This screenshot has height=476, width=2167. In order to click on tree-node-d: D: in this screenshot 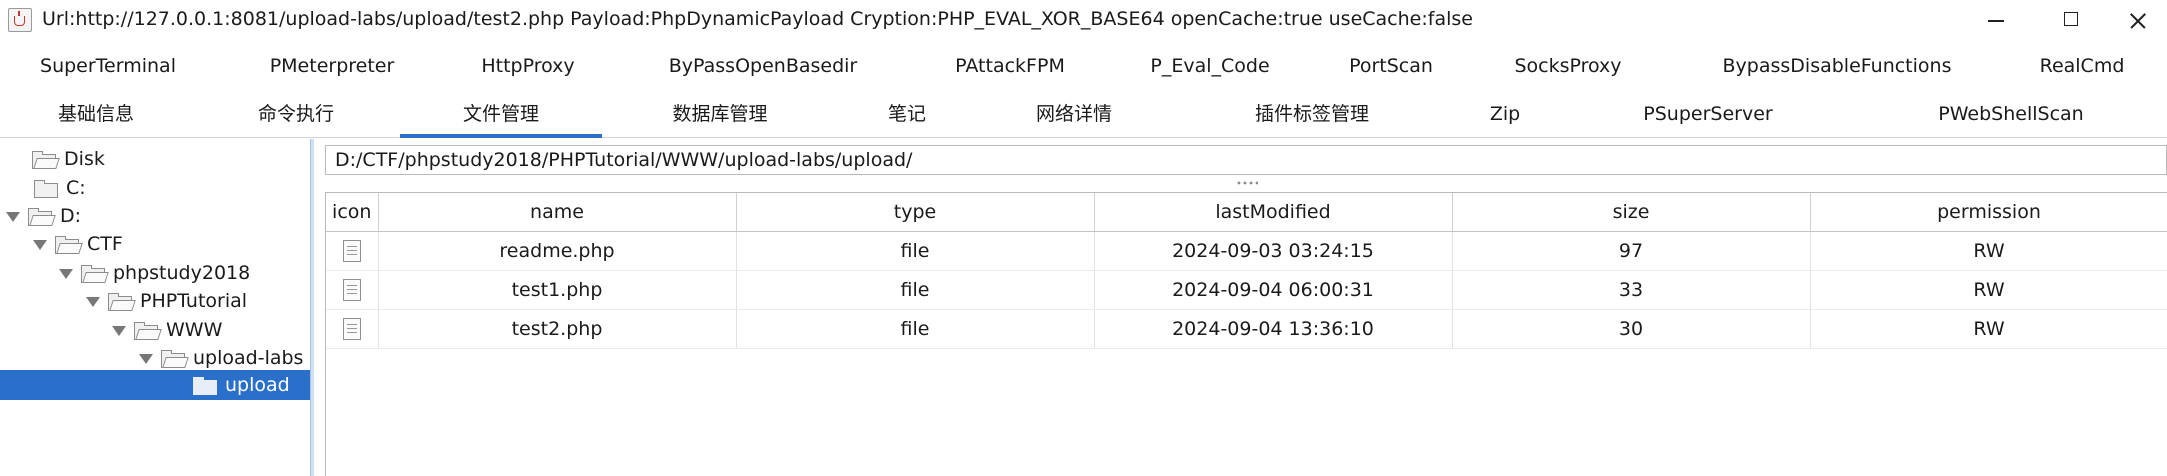, I will do `click(43, 216)`.